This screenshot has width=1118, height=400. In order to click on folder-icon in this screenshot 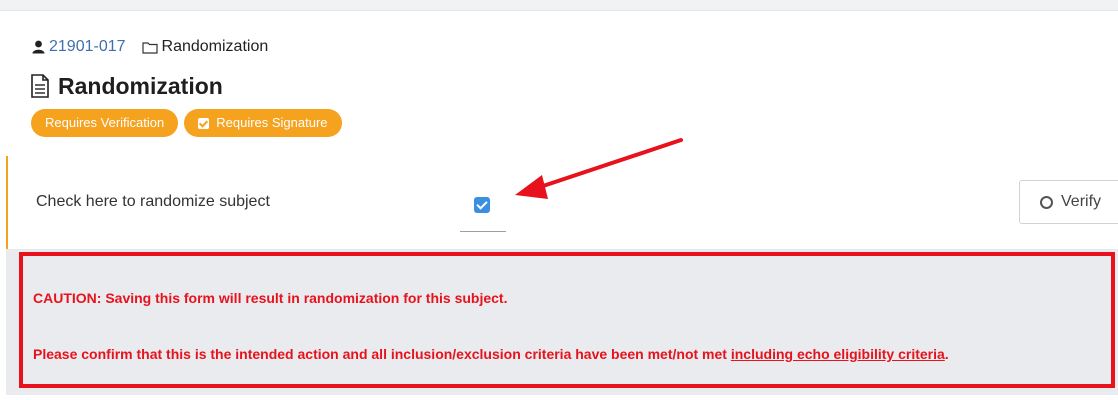, I will do `click(149, 47)`.